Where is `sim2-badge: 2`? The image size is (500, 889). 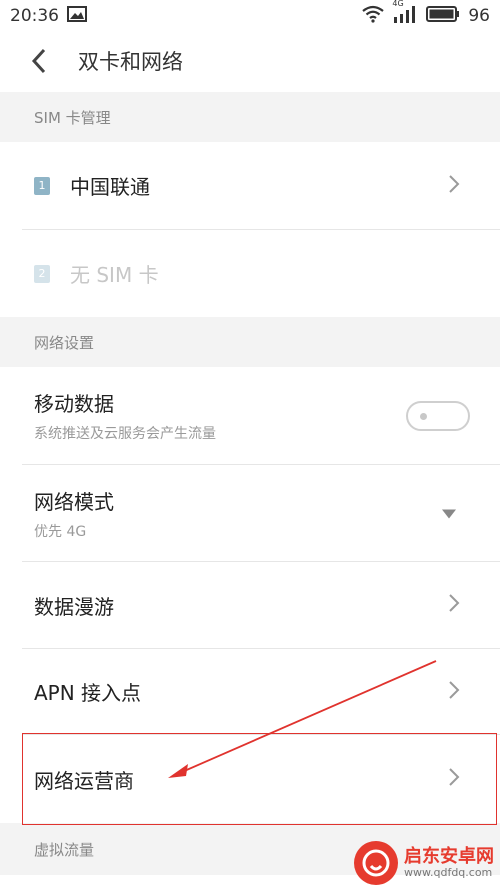
sim2-badge: 2 is located at coordinates (42, 273).